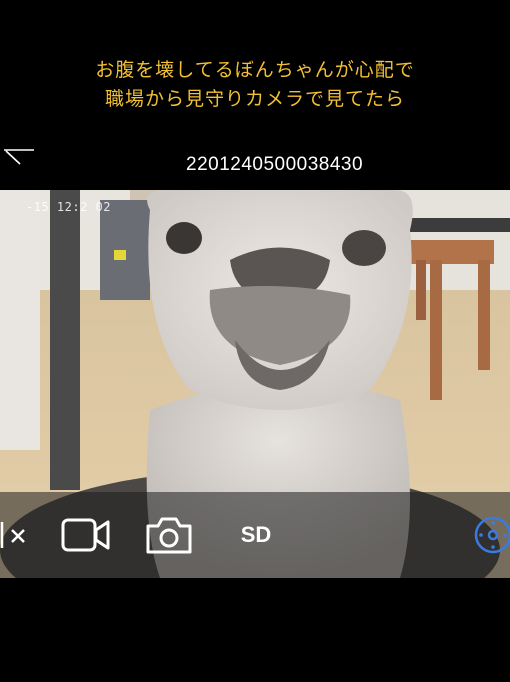 The height and width of the screenshot is (682, 510). What do you see at coordinates (255, 85) in the screenshot?
I see `caption-overlay: お腹を壊してるぼんちゃんが心配で 職場から見守りカメラで見てたら` at bounding box center [255, 85].